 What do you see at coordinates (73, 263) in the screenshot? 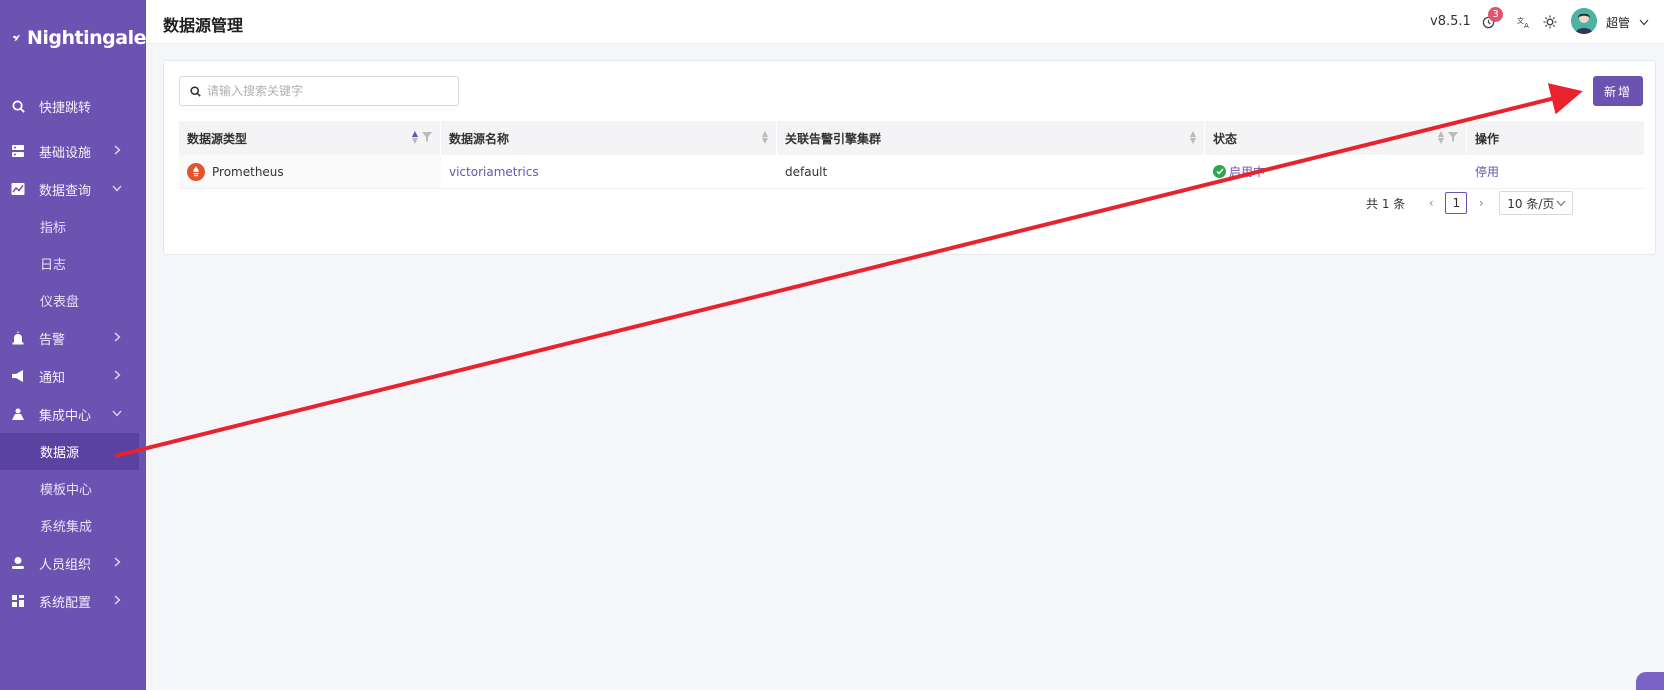
I see `sidebar-subitem-logs: 日志` at bounding box center [73, 263].